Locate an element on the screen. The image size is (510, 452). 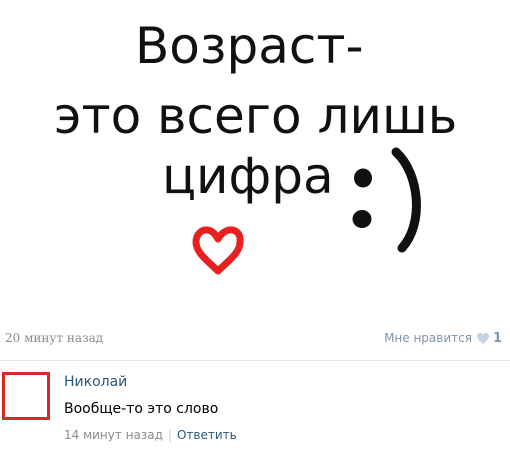
smiley-icon: :) is located at coordinates (386, 200).